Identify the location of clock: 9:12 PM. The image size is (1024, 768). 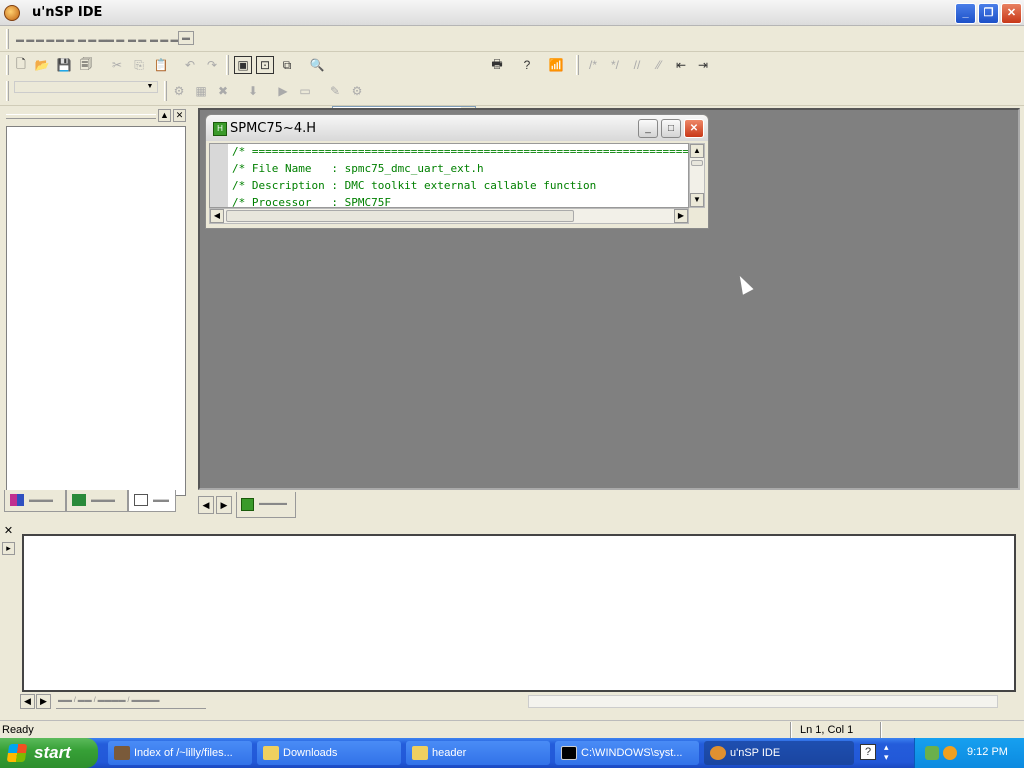
(987, 752).